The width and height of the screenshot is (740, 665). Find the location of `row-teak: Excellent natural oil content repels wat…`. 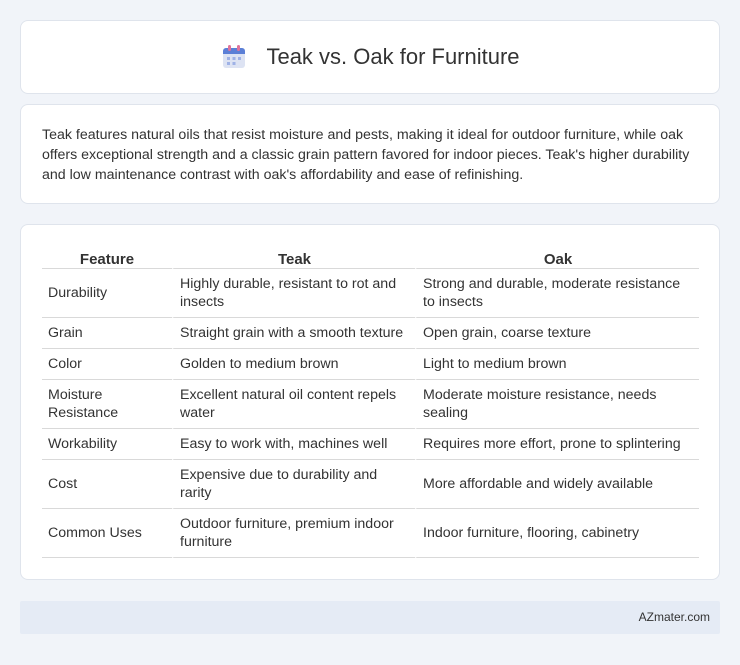

row-teak: Excellent natural oil content repels wat… is located at coordinates (293, 404).